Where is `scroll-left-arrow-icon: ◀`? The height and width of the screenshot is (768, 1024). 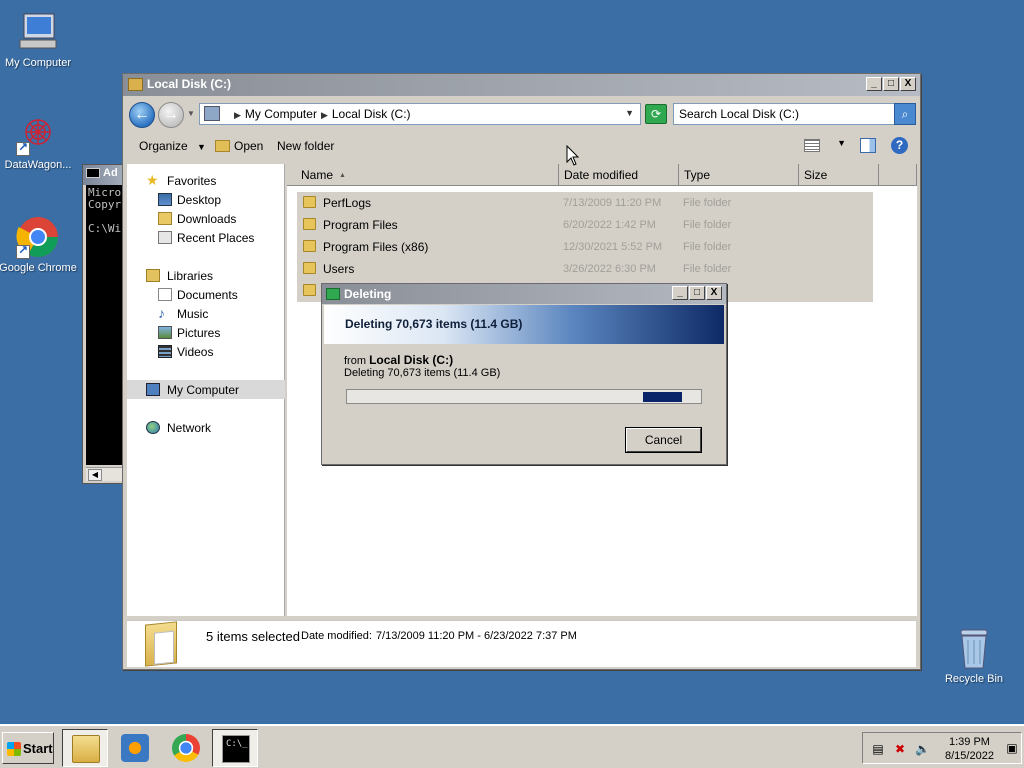
scroll-left-arrow-icon: ◀ is located at coordinates (95, 475).